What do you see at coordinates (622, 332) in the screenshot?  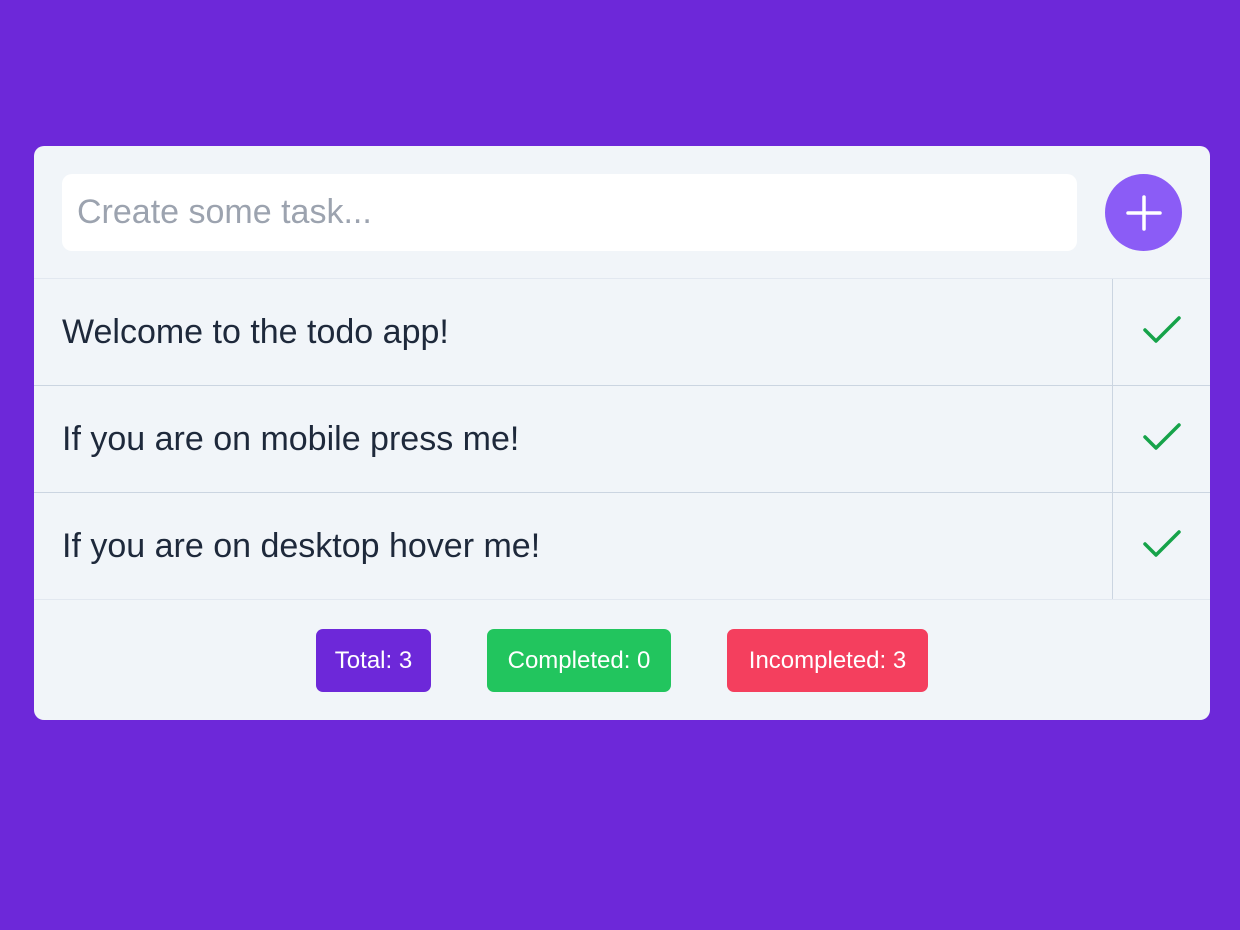 I see `task-item: Welcome to the todo app!` at bounding box center [622, 332].